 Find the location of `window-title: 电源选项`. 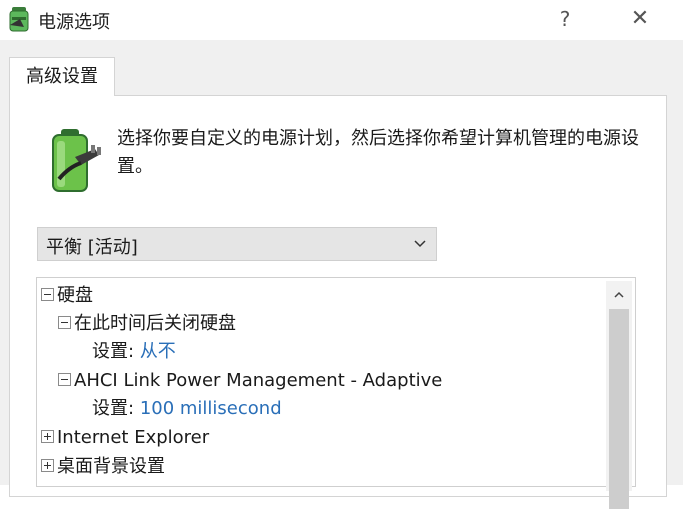

window-title: 电源选项 is located at coordinates (74, 22).